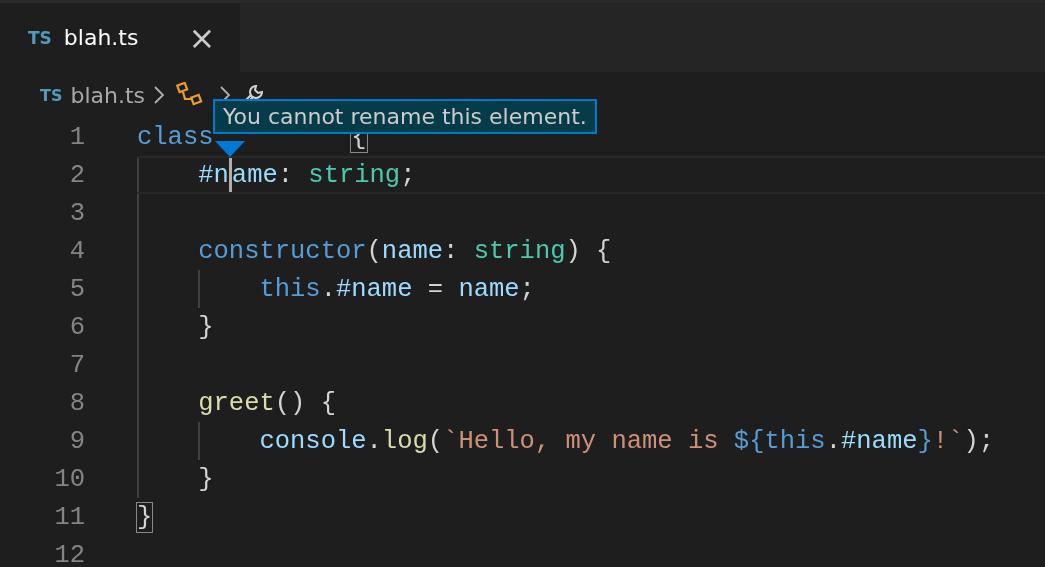 The height and width of the screenshot is (567, 1045). What do you see at coordinates (948, 441) in the screenshot?
I see `code-token: !`` at bounding box center [948, 441].